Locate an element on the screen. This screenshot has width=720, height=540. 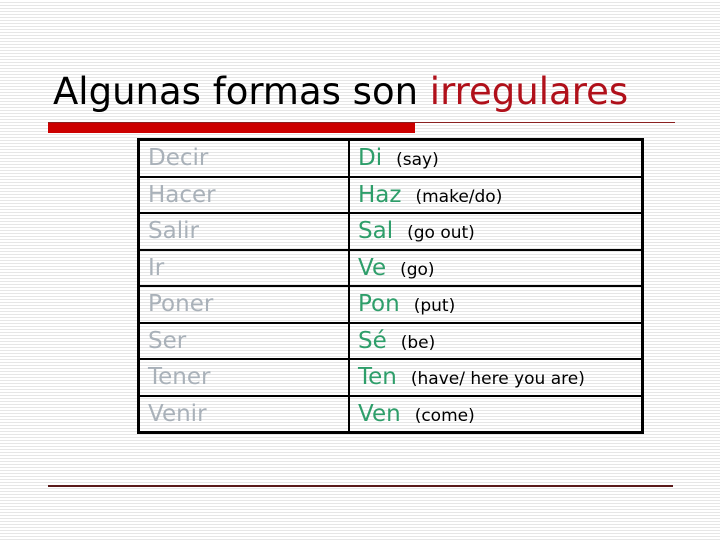
english-gloss: (be) is located at coordinates (418, 342).